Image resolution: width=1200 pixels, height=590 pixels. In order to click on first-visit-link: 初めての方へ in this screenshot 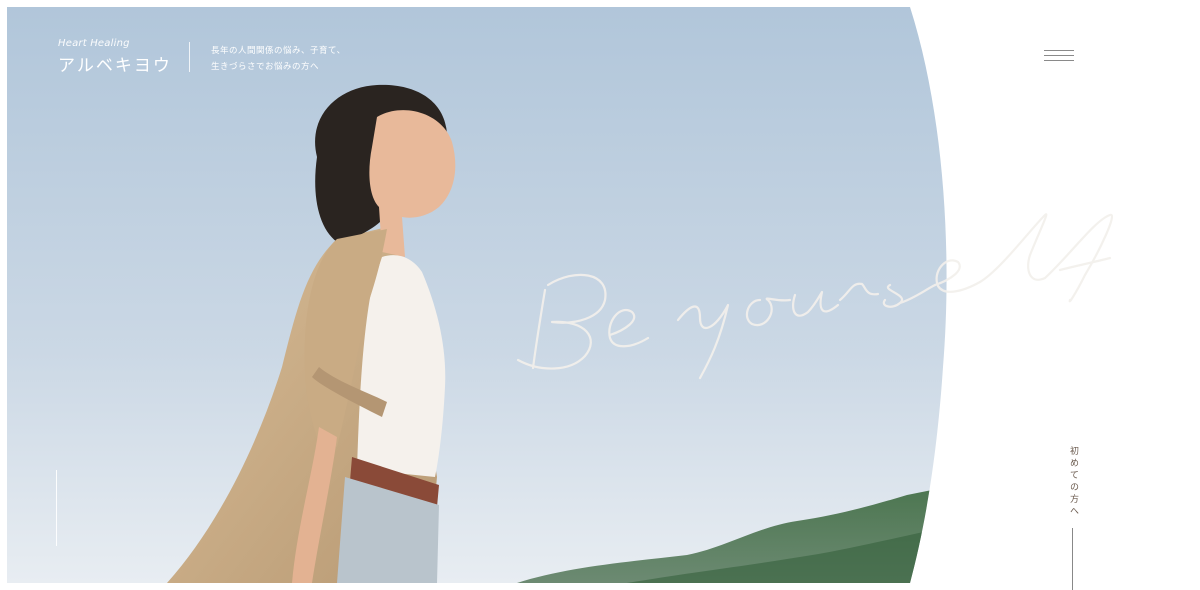, I will do `click(1072, 482)`.